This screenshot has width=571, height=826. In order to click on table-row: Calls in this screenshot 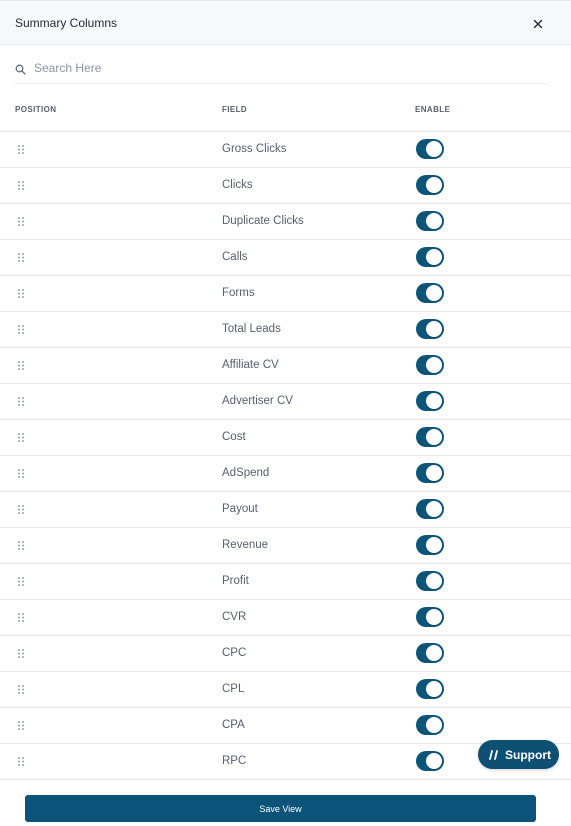, I will do `click(285, 258)`.